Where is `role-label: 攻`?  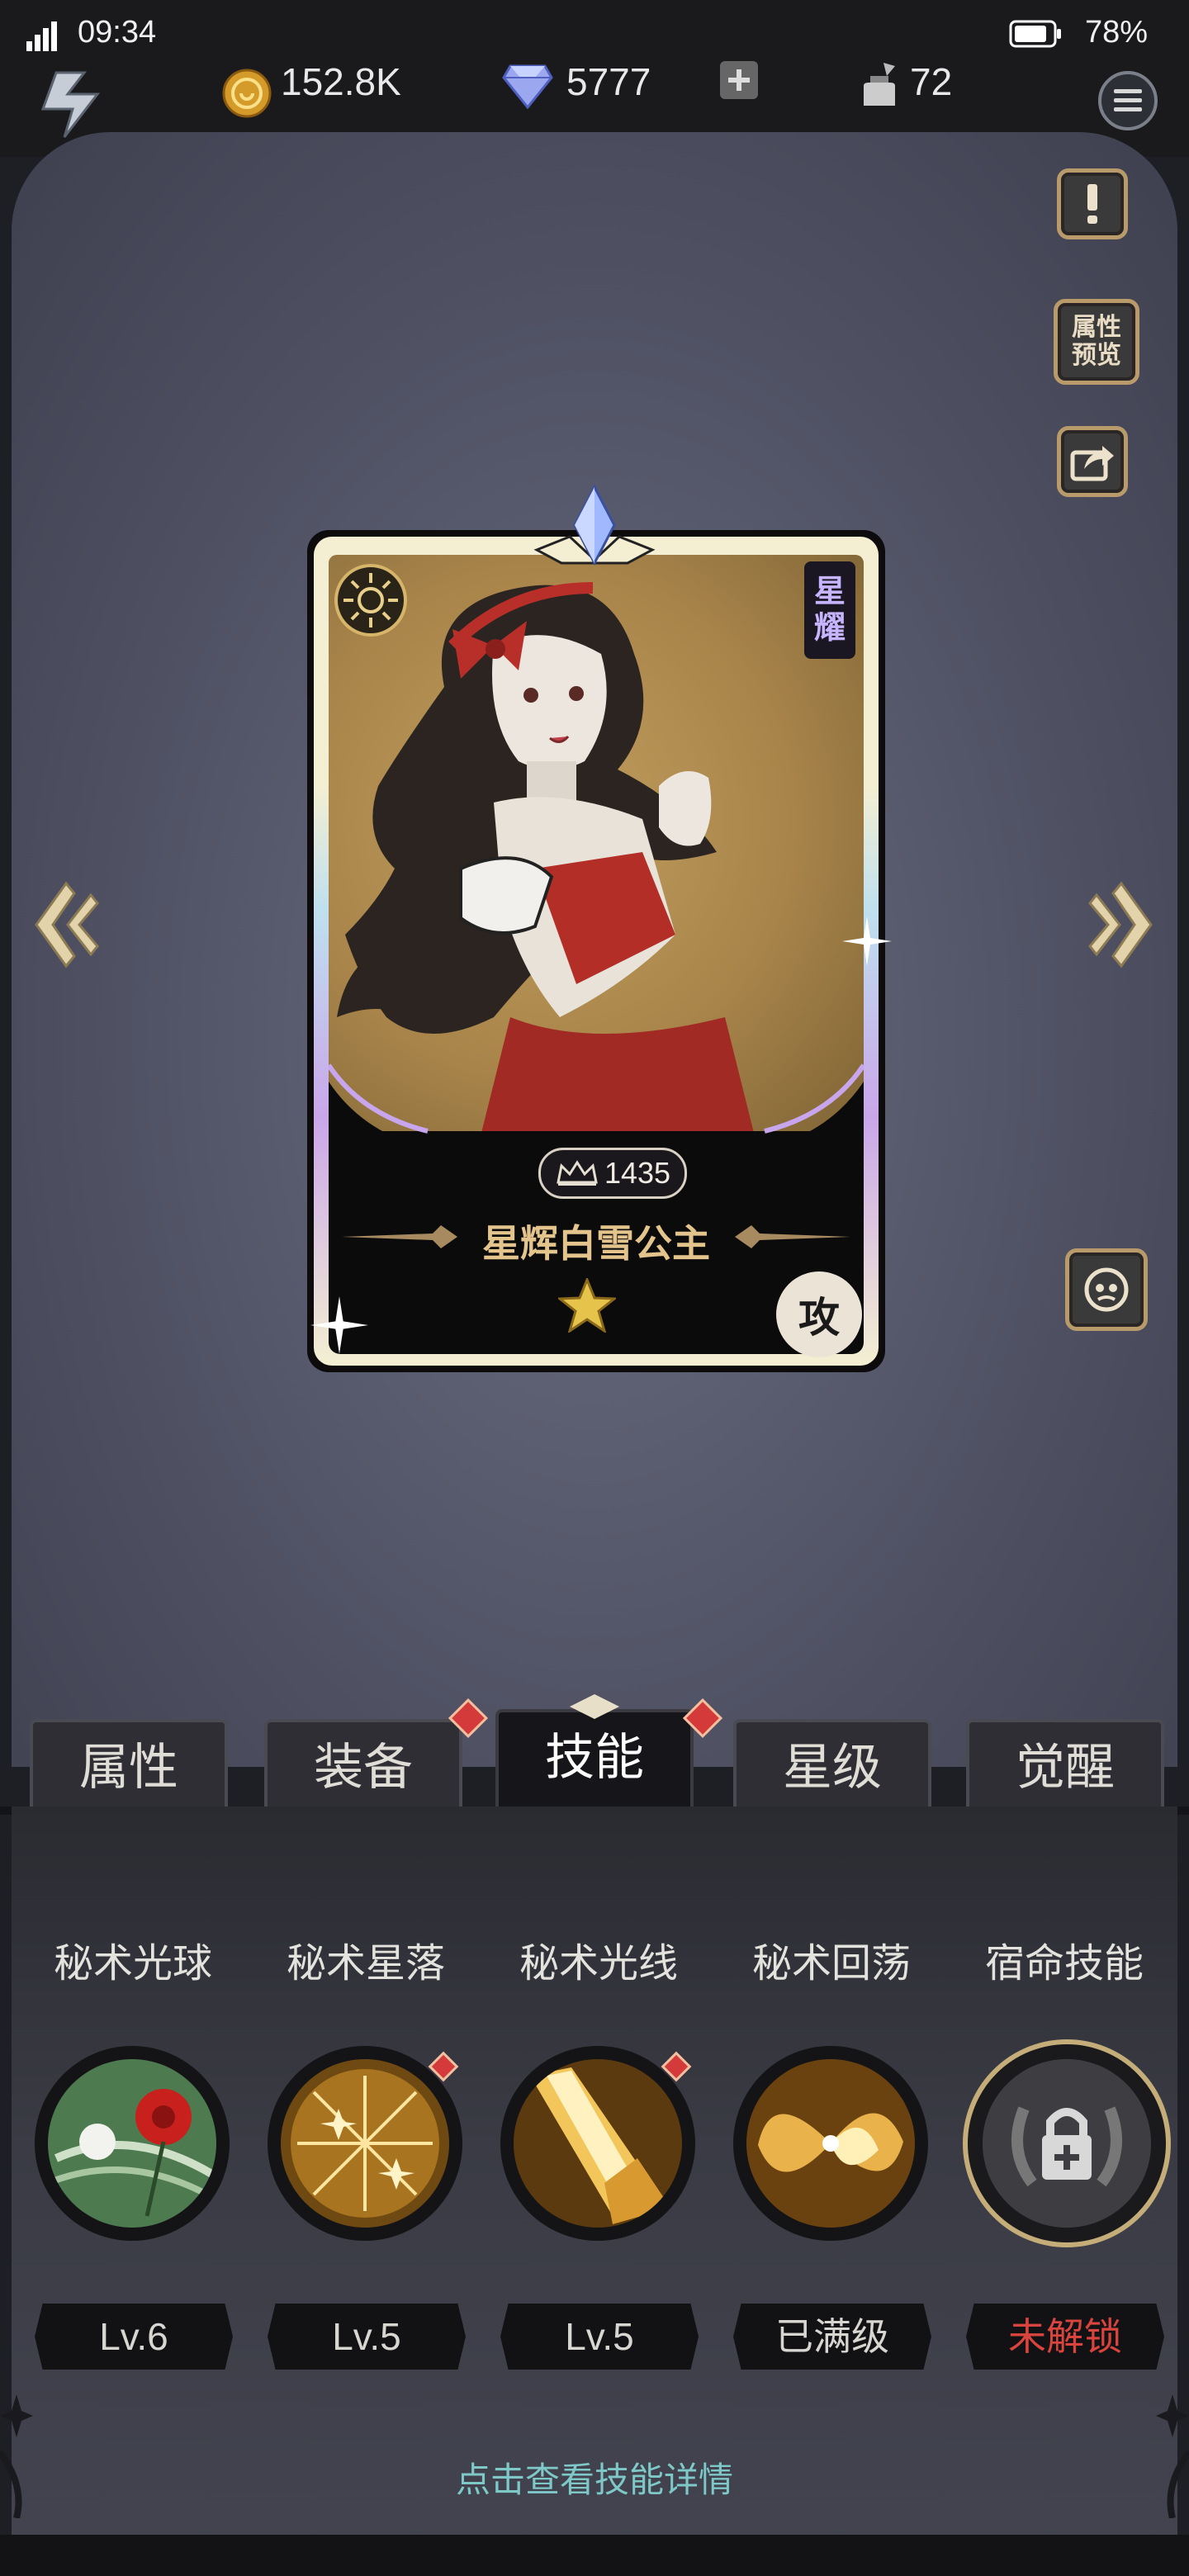
role-label: 攻 is located at coordinates (819, 1318).